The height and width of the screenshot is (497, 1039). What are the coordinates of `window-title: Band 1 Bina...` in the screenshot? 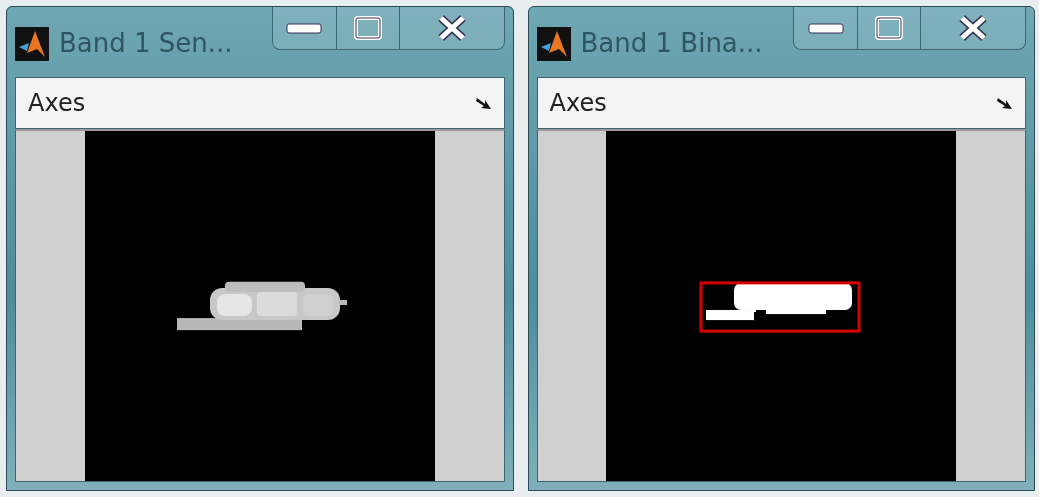 It's located at (671, 43).